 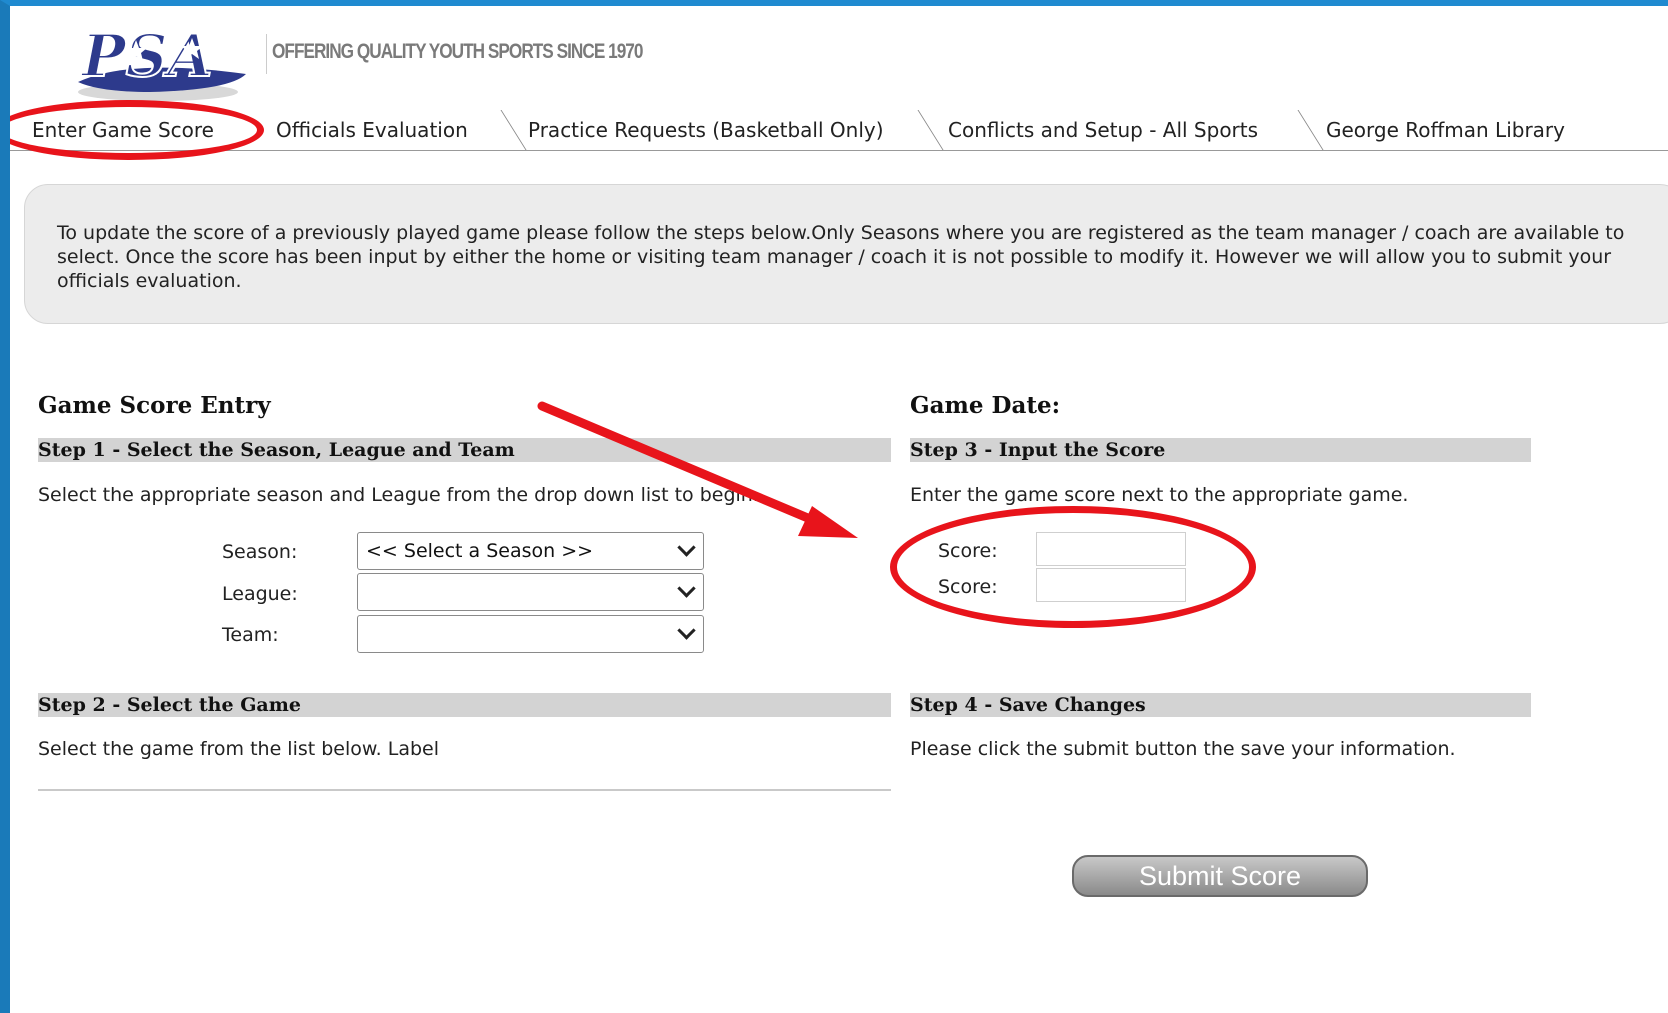 What do you see at coordinates (1220, 450) in the screenshot?
I see `step3-header: Step 3 - Input the Score` at bounding box center [1220, 450].